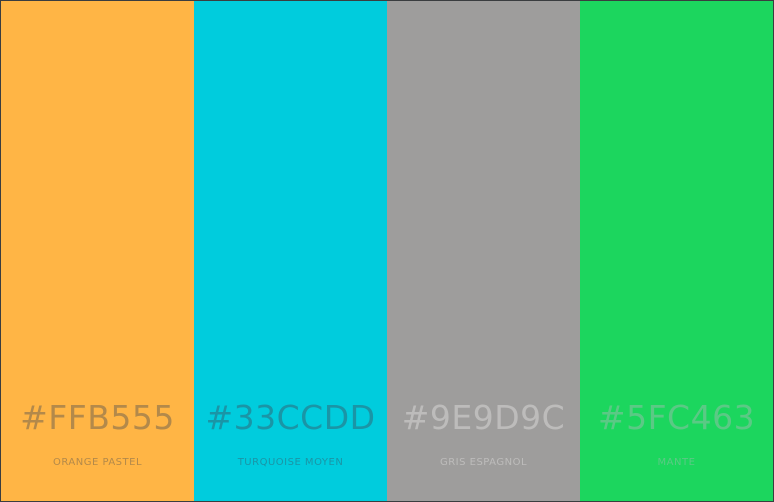  What do you see at coordinates (483, 417) in the screenshot?
I see `swatch-hex-code: #9E9D9C` at bounding box center [483, 417].